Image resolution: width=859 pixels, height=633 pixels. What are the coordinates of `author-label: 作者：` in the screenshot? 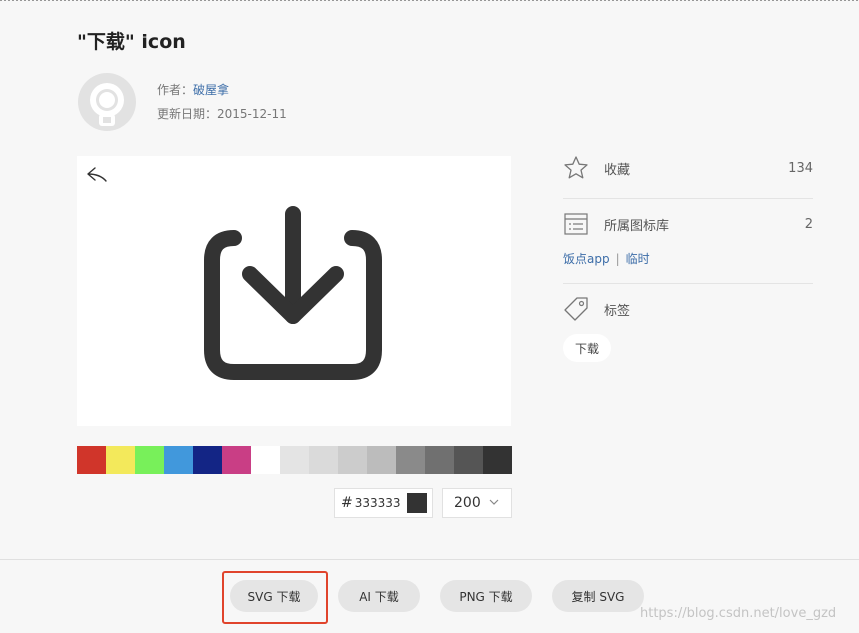 It's located at (175, 90).